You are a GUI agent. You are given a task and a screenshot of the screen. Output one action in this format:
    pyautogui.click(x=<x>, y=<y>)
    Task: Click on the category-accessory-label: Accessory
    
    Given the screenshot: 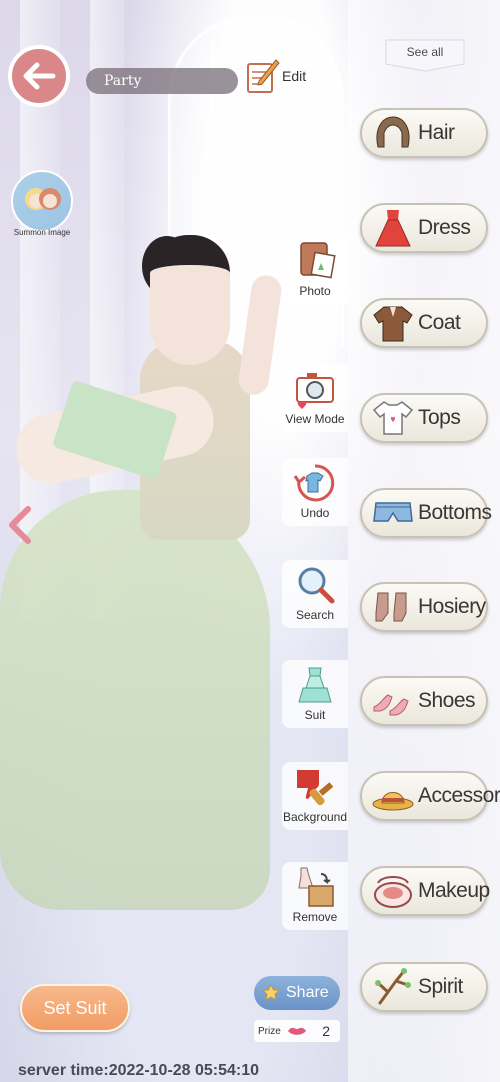 What is the action you would take?
    pyautogui.click(x=459, y=795)
    